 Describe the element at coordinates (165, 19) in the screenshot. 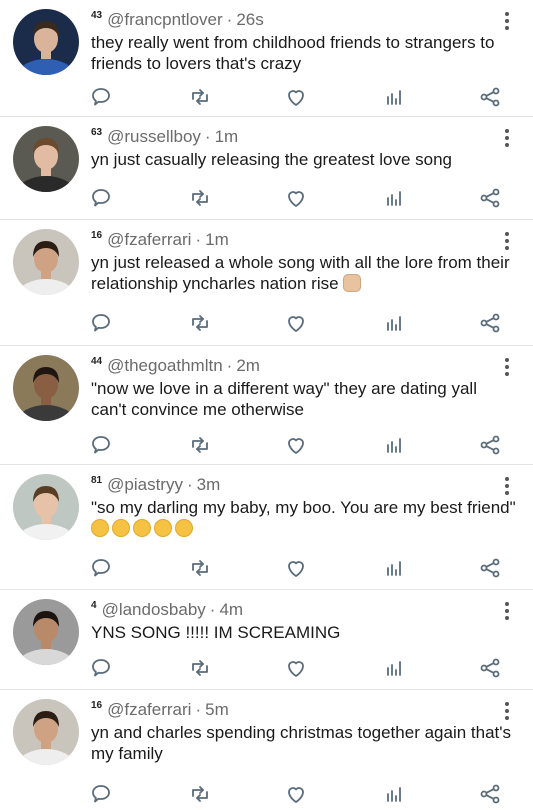

I see `username-link: @francpntlover` at that location.